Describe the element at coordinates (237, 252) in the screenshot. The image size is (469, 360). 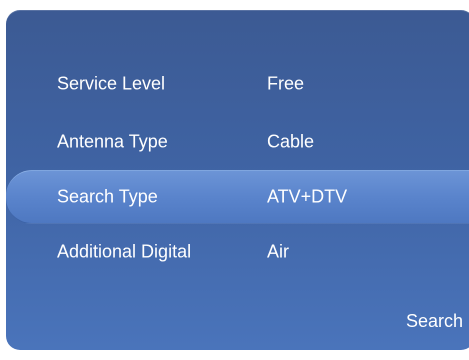
I see `menu-row-additional-digital: Additional Digital Air` at that location.